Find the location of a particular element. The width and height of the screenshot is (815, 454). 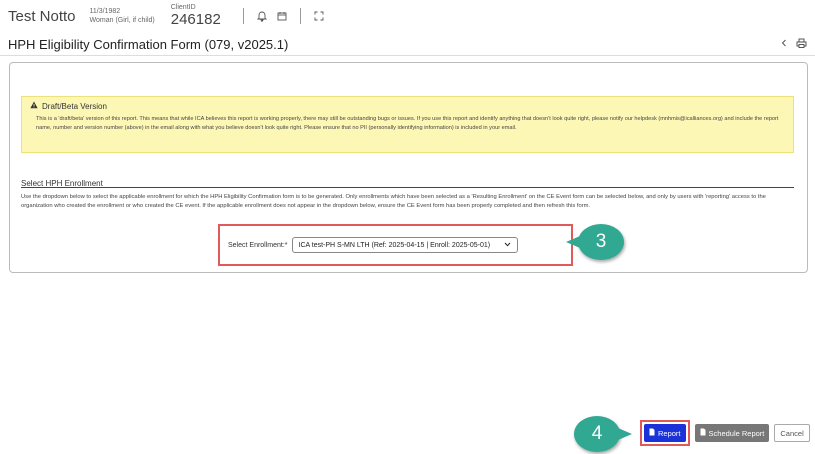

title-divider is located at coordinates (407, 55).